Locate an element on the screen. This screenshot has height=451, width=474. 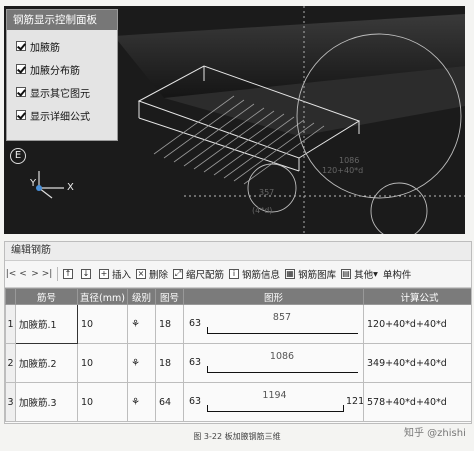
dimension-label: 357 is located at coordinates (267, 192).